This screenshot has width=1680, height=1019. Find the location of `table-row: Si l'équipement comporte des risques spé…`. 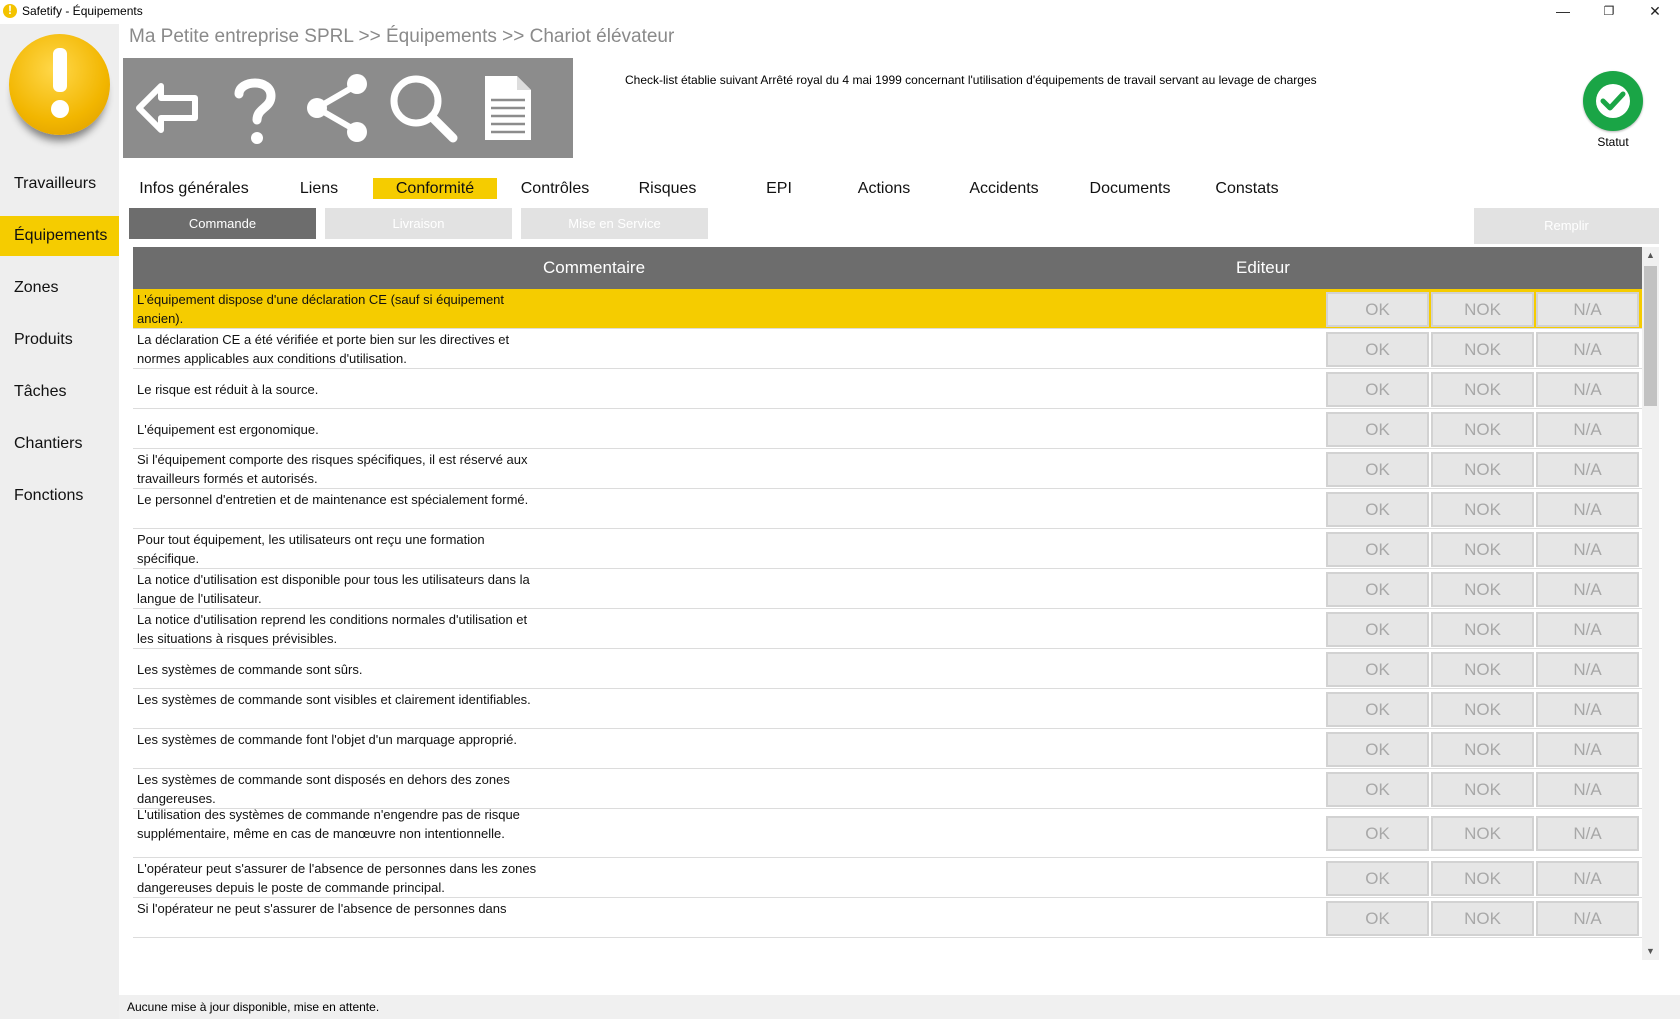

table-row: Si l'équipement comporte des risques spé… is located at coordinates (887, 469).